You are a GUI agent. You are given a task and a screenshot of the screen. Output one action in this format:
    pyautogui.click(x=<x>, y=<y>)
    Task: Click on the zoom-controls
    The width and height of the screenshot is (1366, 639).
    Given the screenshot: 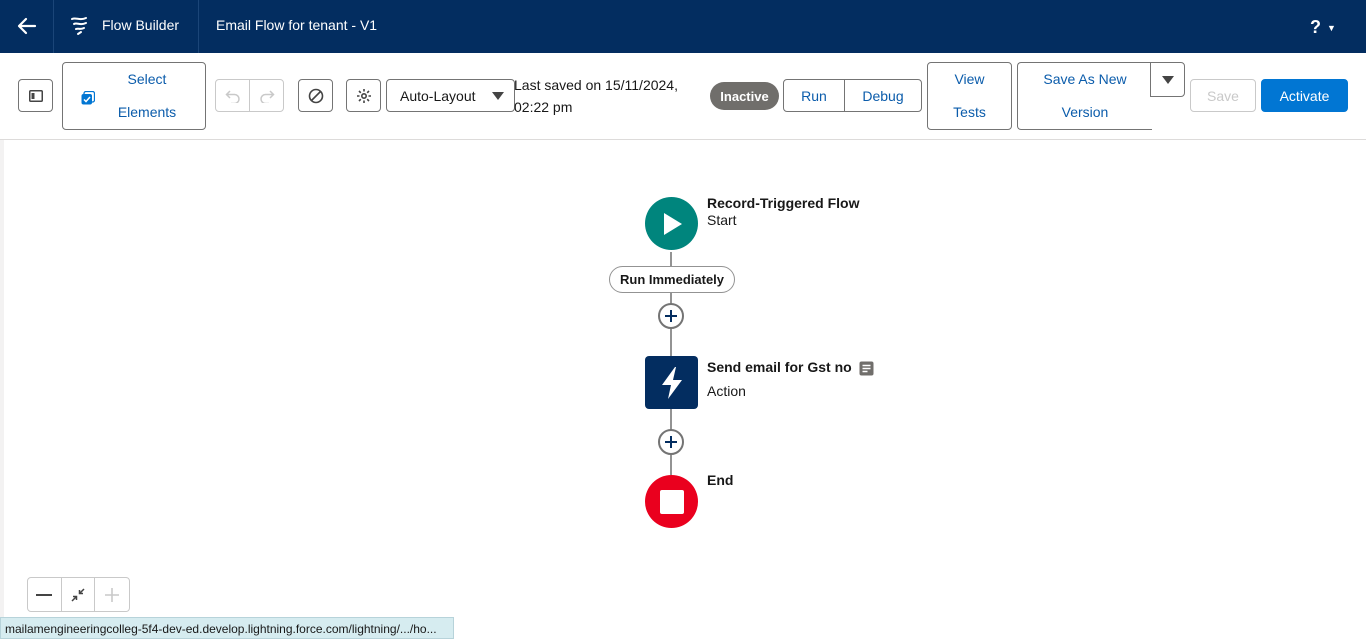 What is the action you would take?
    pyautogui.click(x=78, y=594)
    